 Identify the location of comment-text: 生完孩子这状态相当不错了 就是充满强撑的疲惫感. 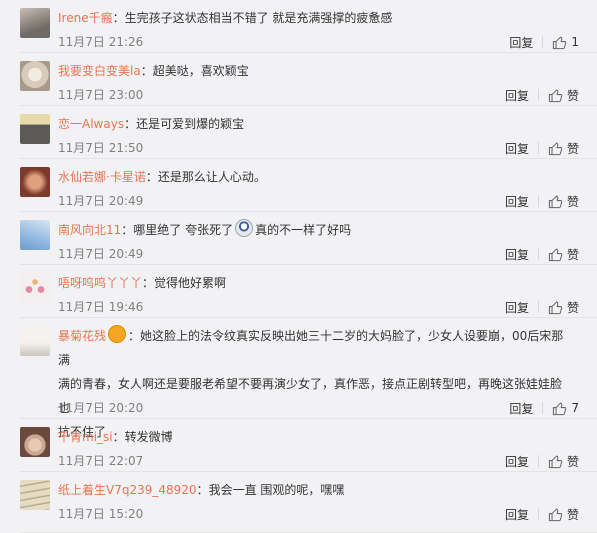
(258, 18).